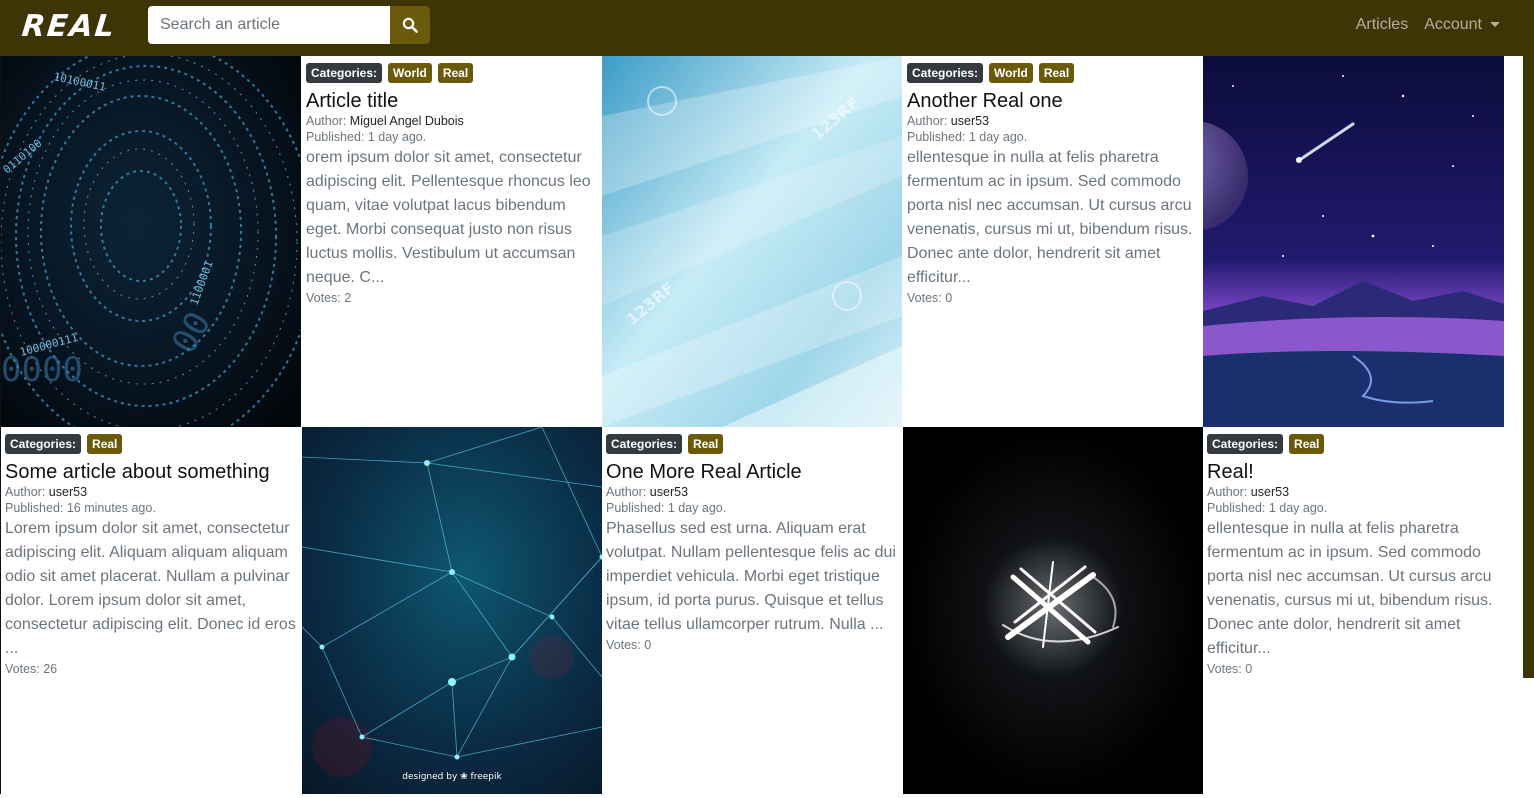 This screenshot has width=1534, height=798. What do you see at coordinates (1053, 101) in the screenshot?
I see `article-title: Another Real one` at bounding box center [1053, 101].